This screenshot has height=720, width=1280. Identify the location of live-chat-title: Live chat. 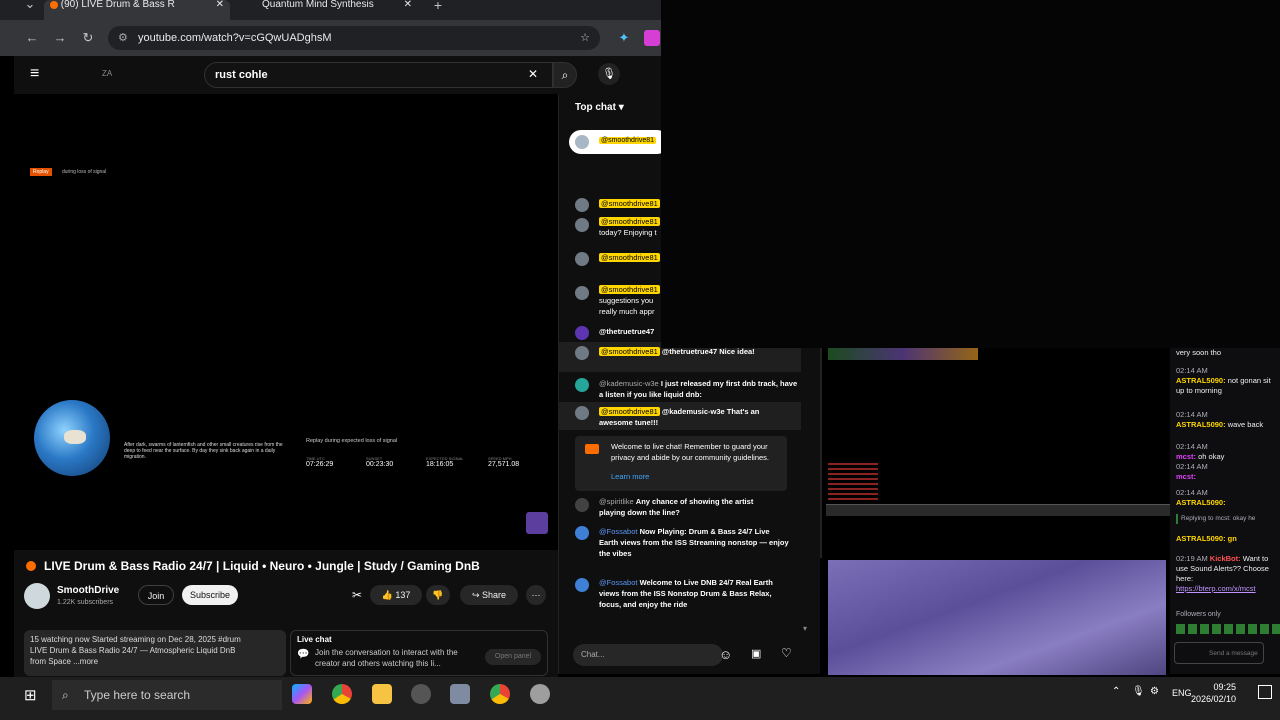
(314, 639).